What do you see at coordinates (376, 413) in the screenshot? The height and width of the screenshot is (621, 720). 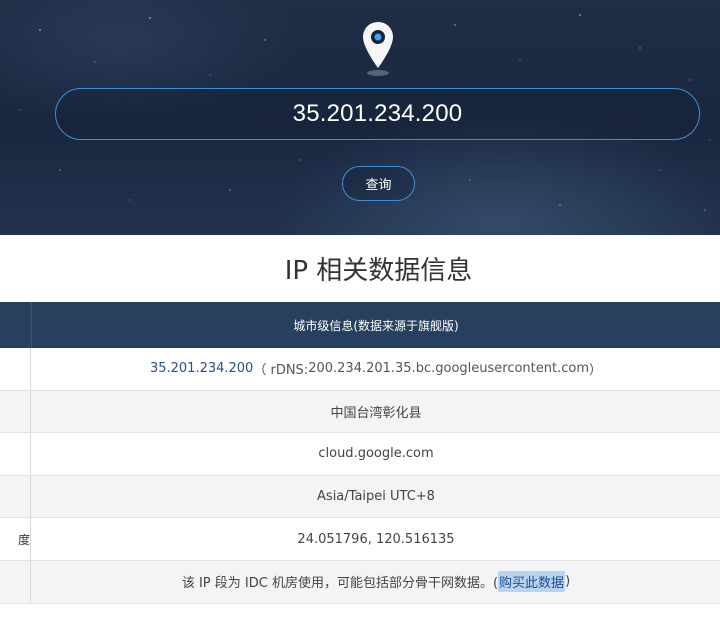 I see `location-value: 中国台湾彰化县` at bounding box center [376, 413].